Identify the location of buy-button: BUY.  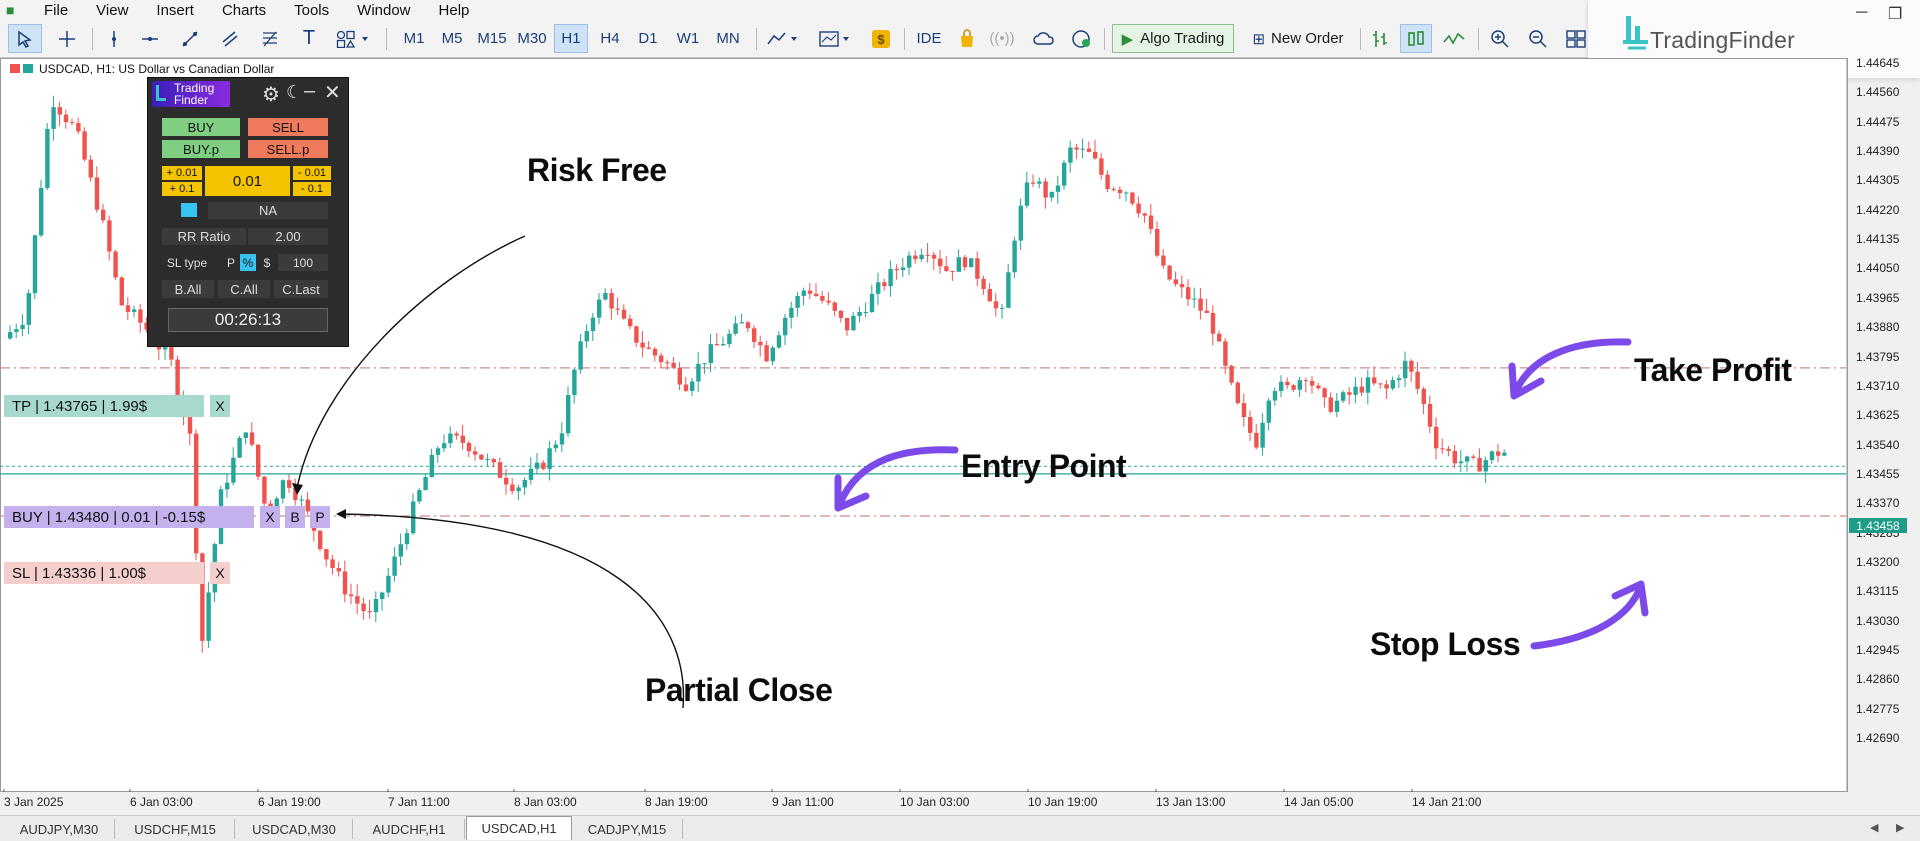
(201, 127).